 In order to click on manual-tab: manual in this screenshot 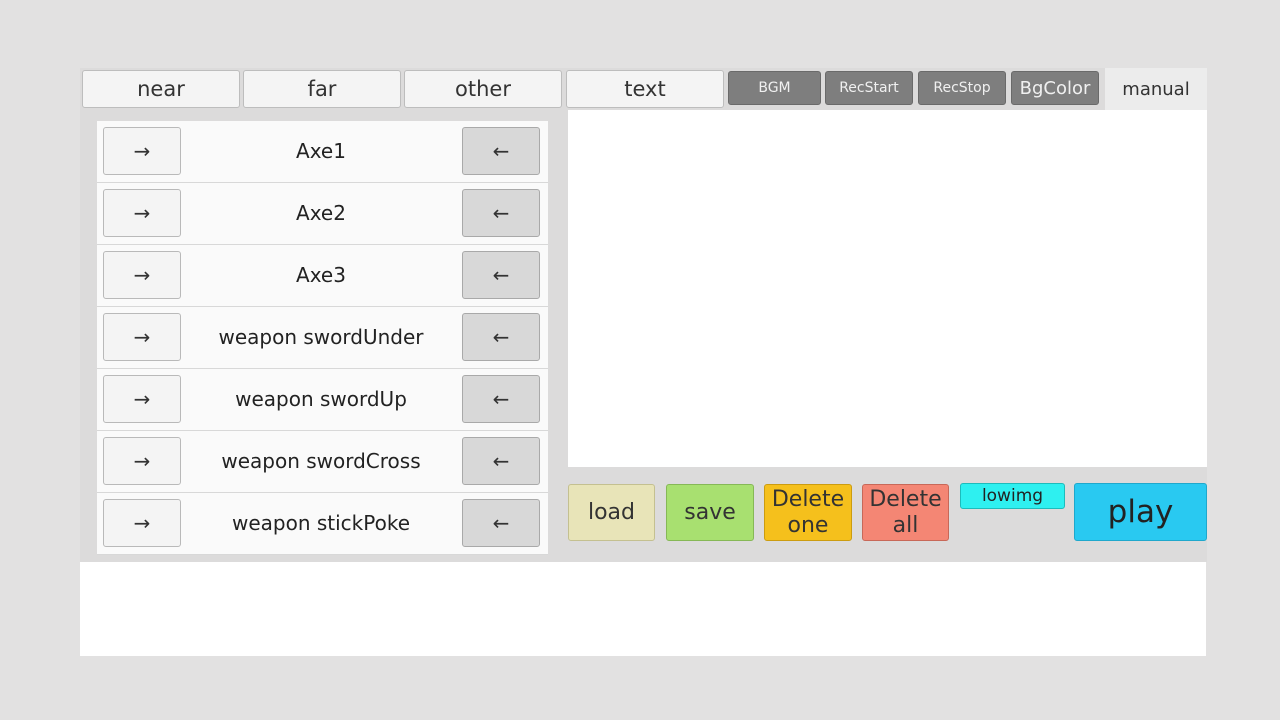, I will do `click(1156, 89)`.